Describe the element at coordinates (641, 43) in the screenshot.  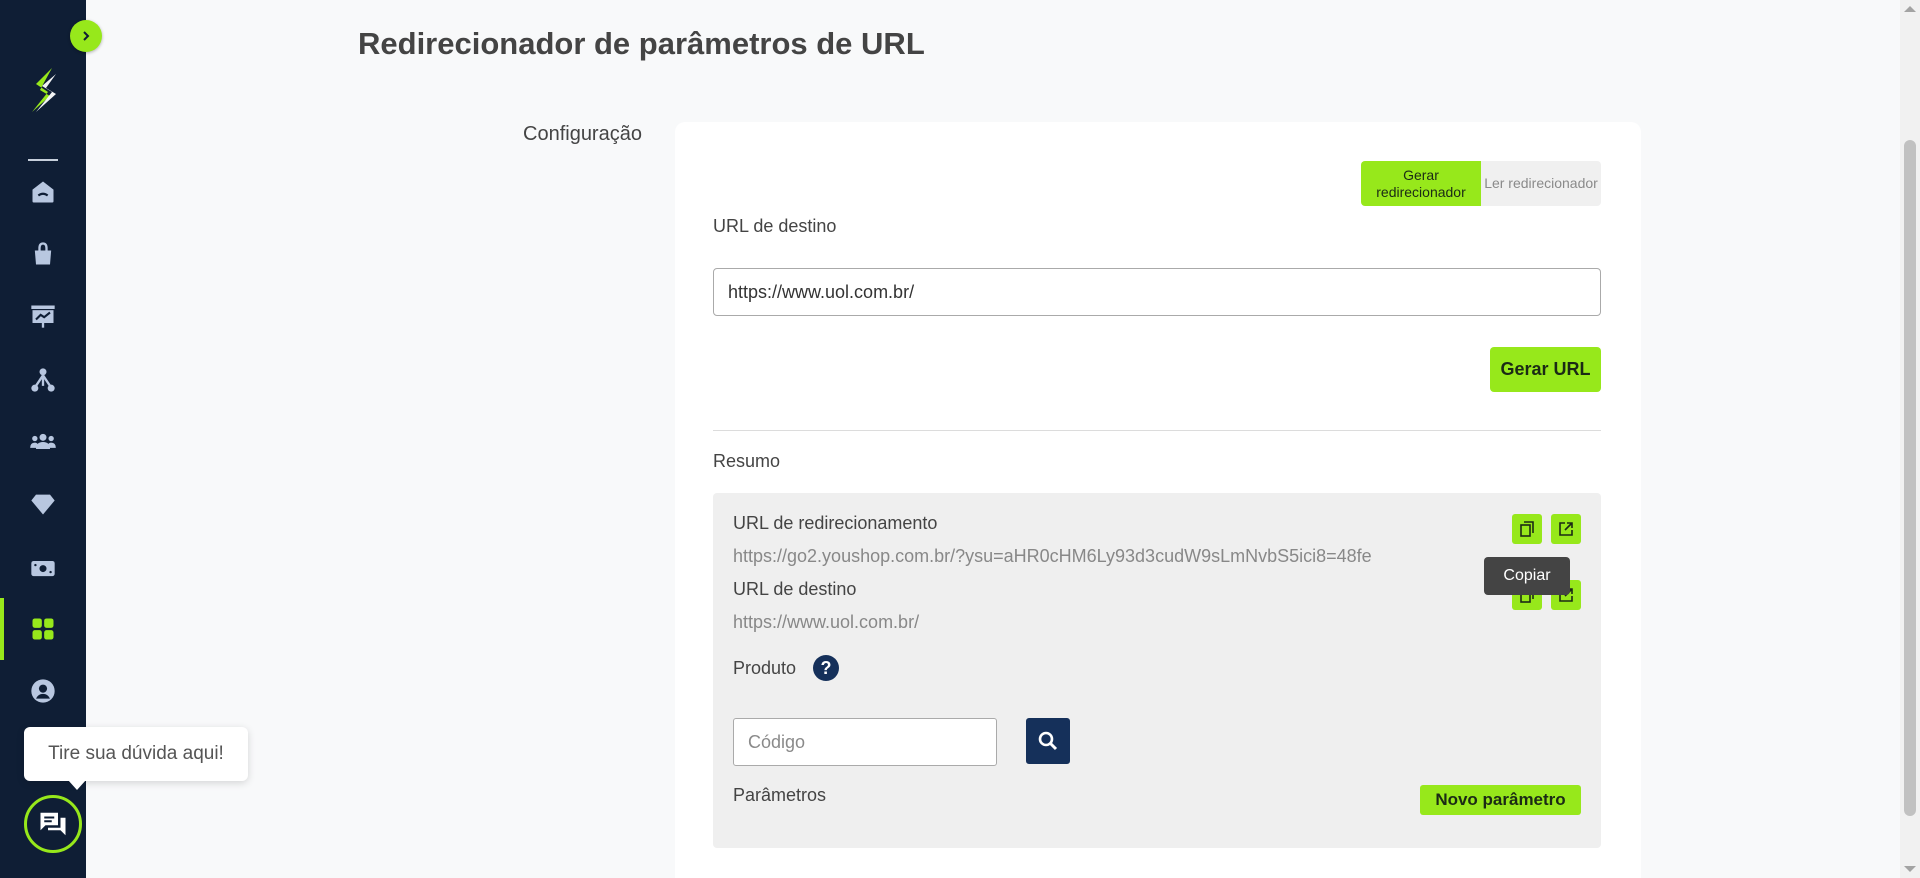
I see `page-title: Redirecionador de parâmetros de URL` at that location.